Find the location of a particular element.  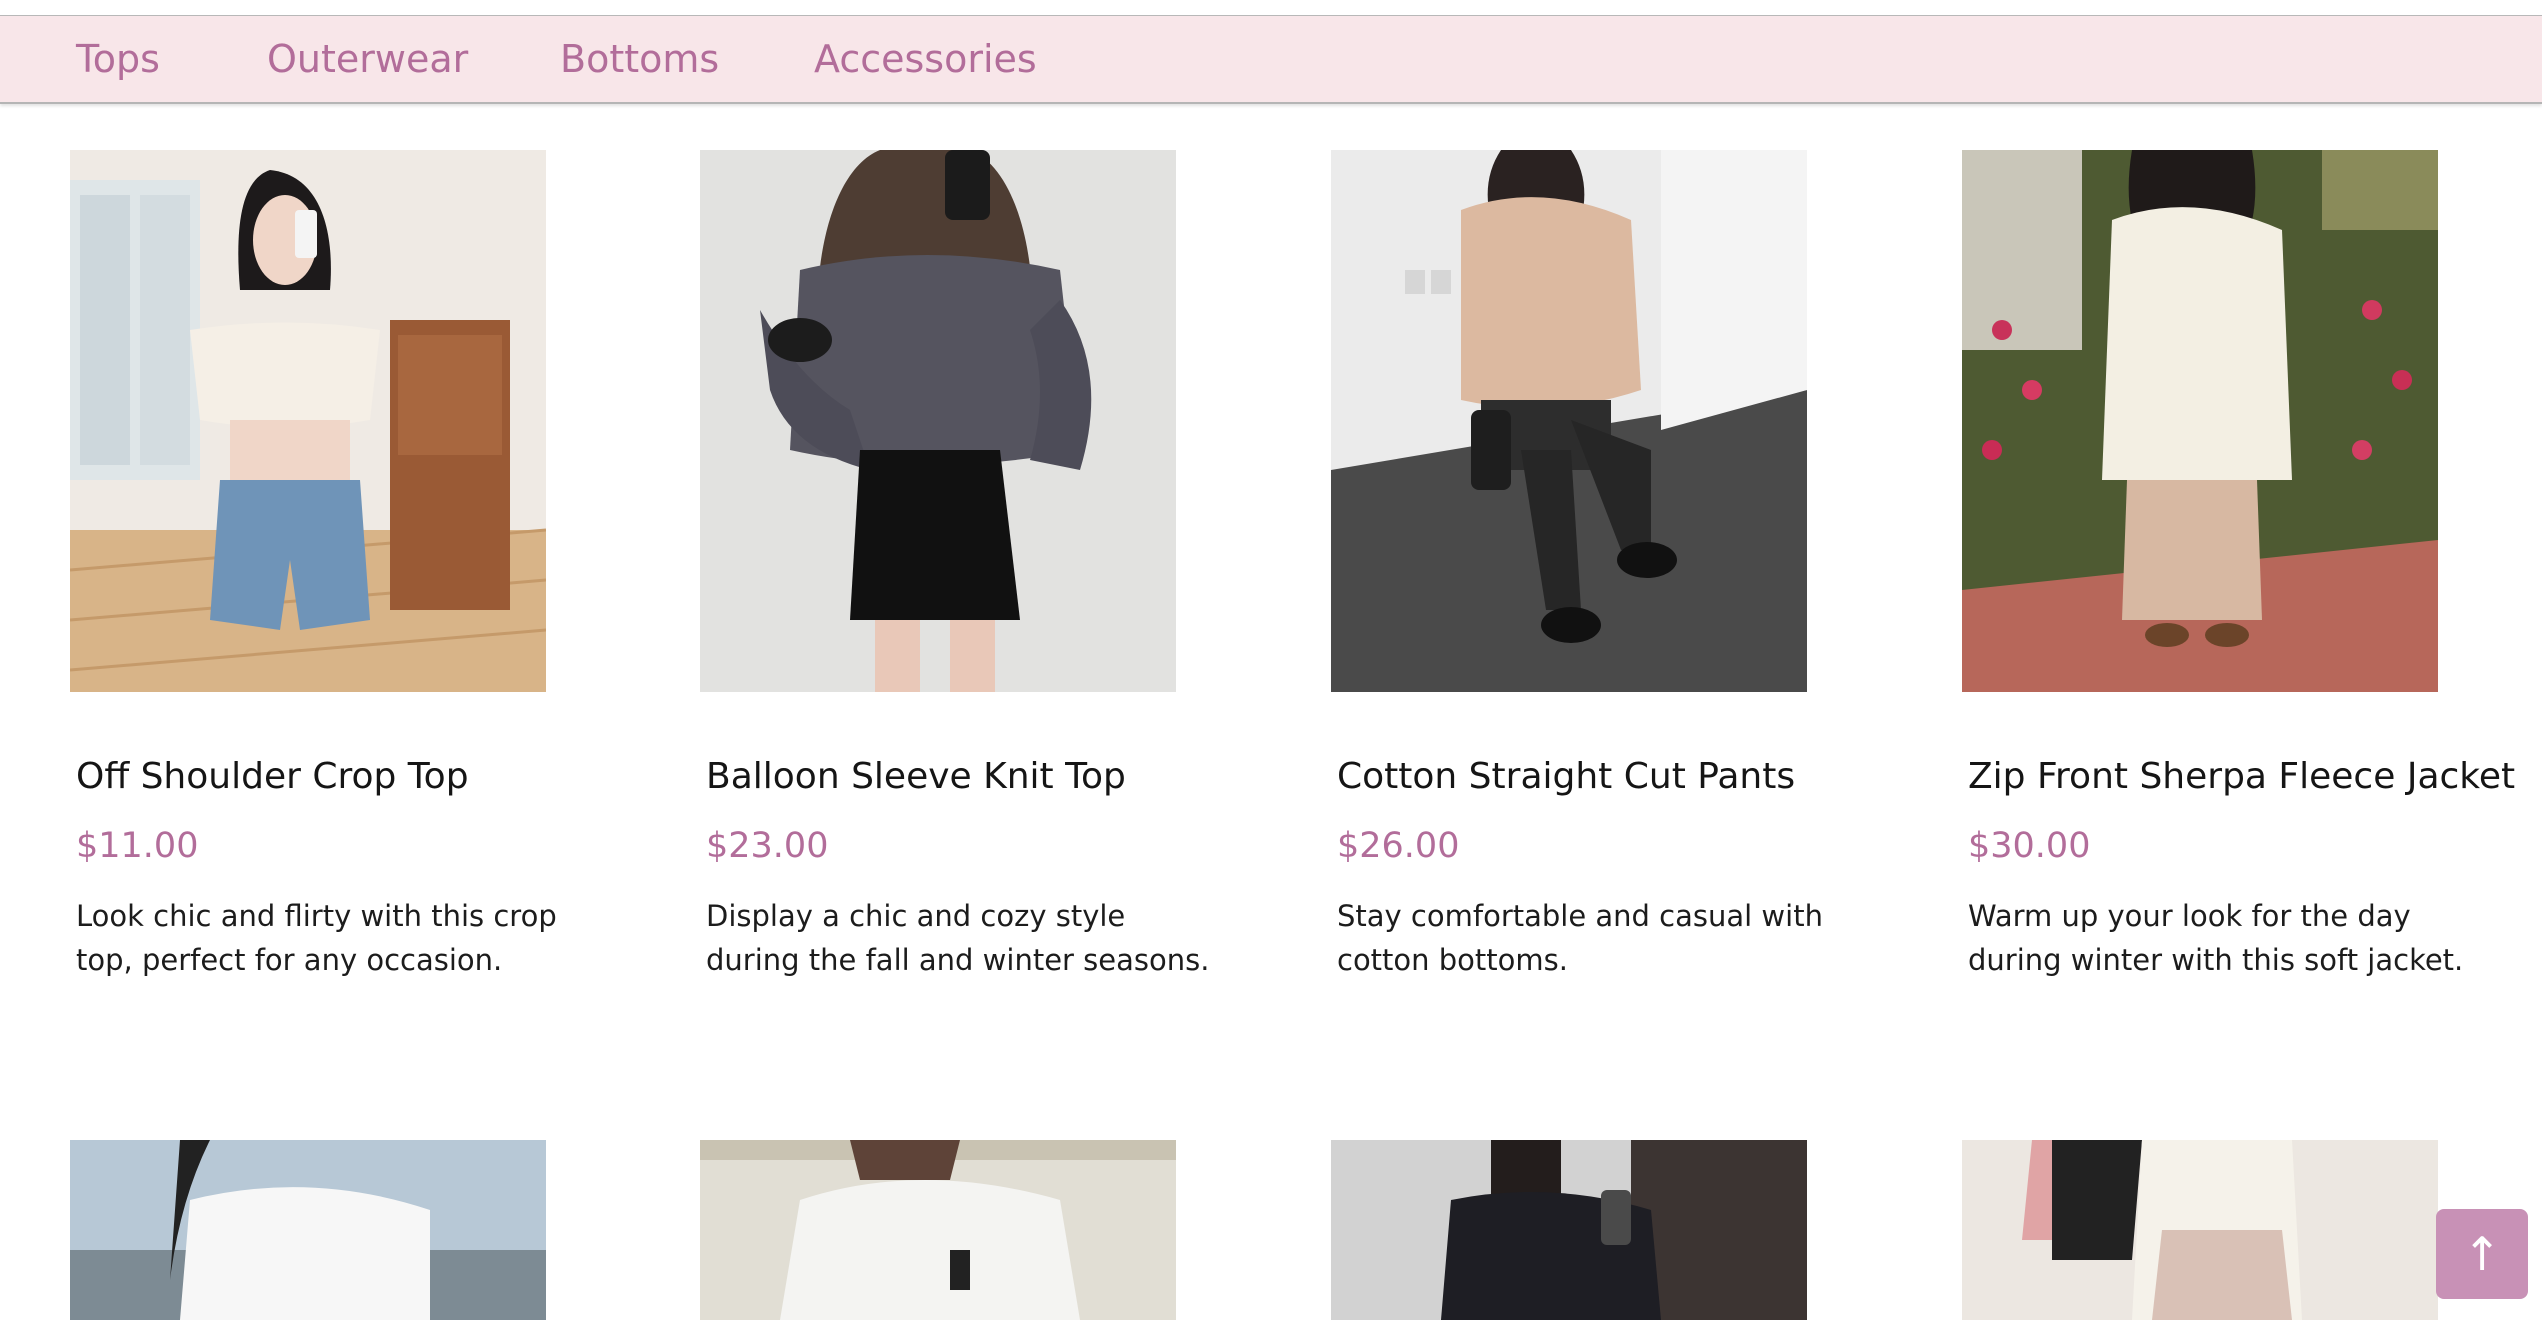

product-price: $11.00 is located at coordinates (137, 846).